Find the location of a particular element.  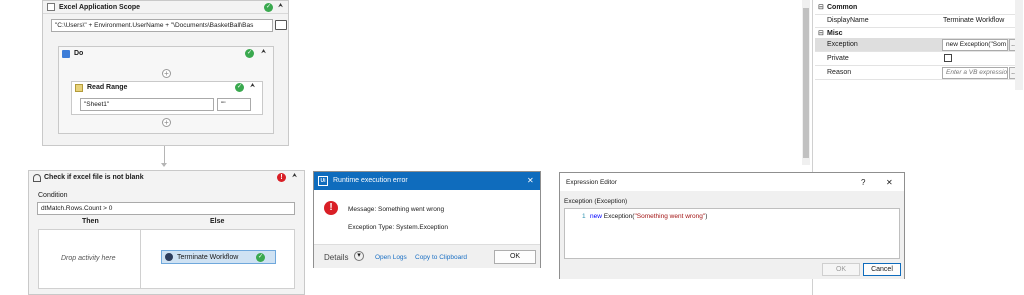

canvas-scrollbar-thumb is located at coordinates (806, 83).